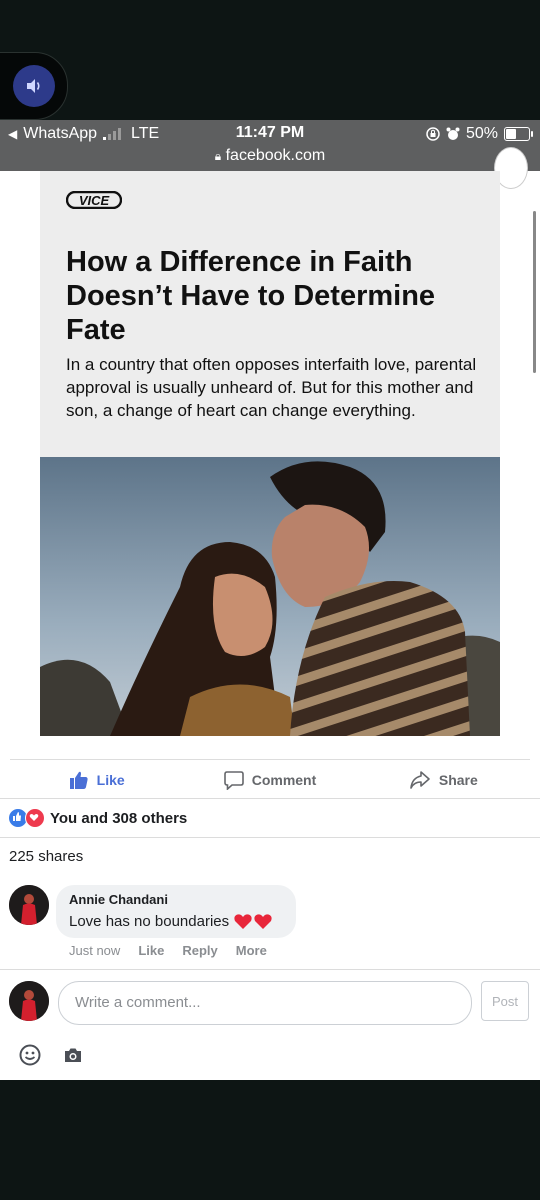 The image size is (540, 1200). Describe the element at coordinates (118, 899) in the screenshot. I see `comment-author: Annie Chandani` at that location.